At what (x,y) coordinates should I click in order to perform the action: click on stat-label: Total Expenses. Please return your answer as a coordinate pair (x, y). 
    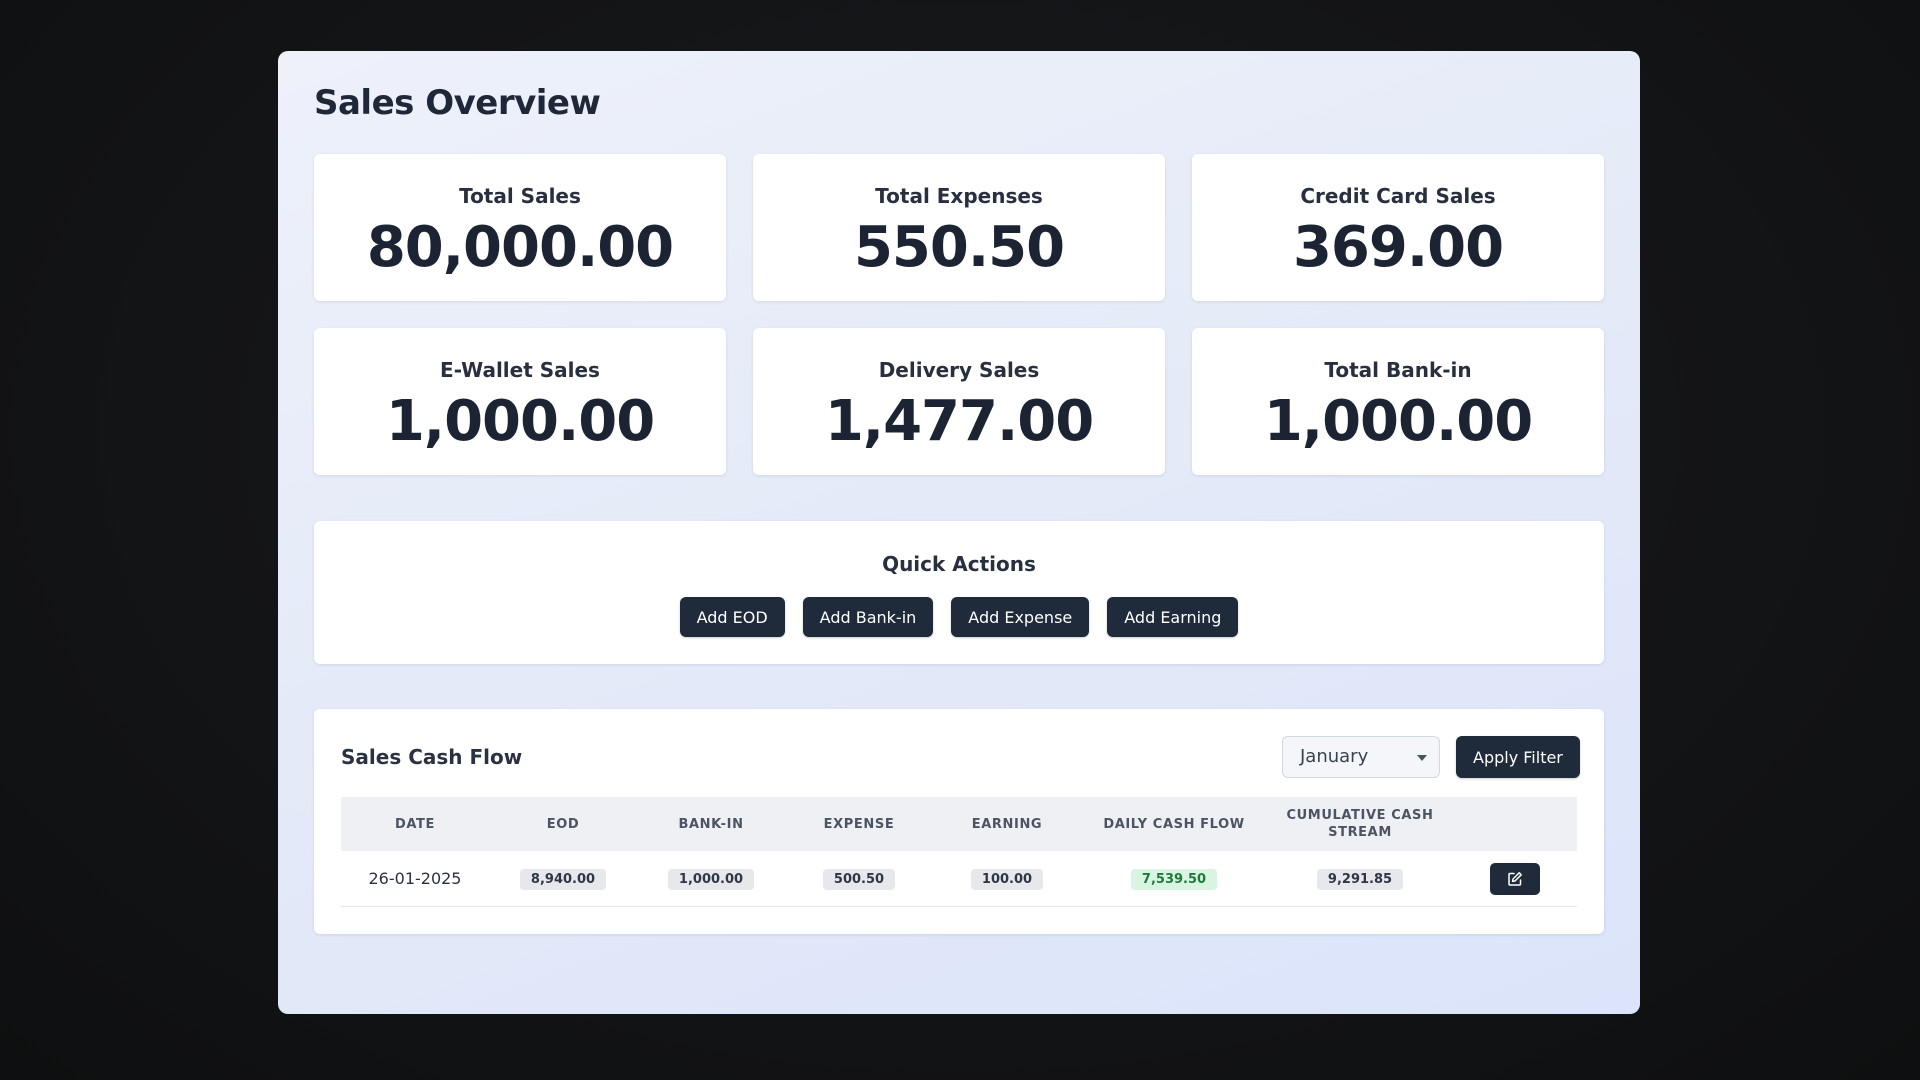
    Looking at the image, I should click on (959, 196).